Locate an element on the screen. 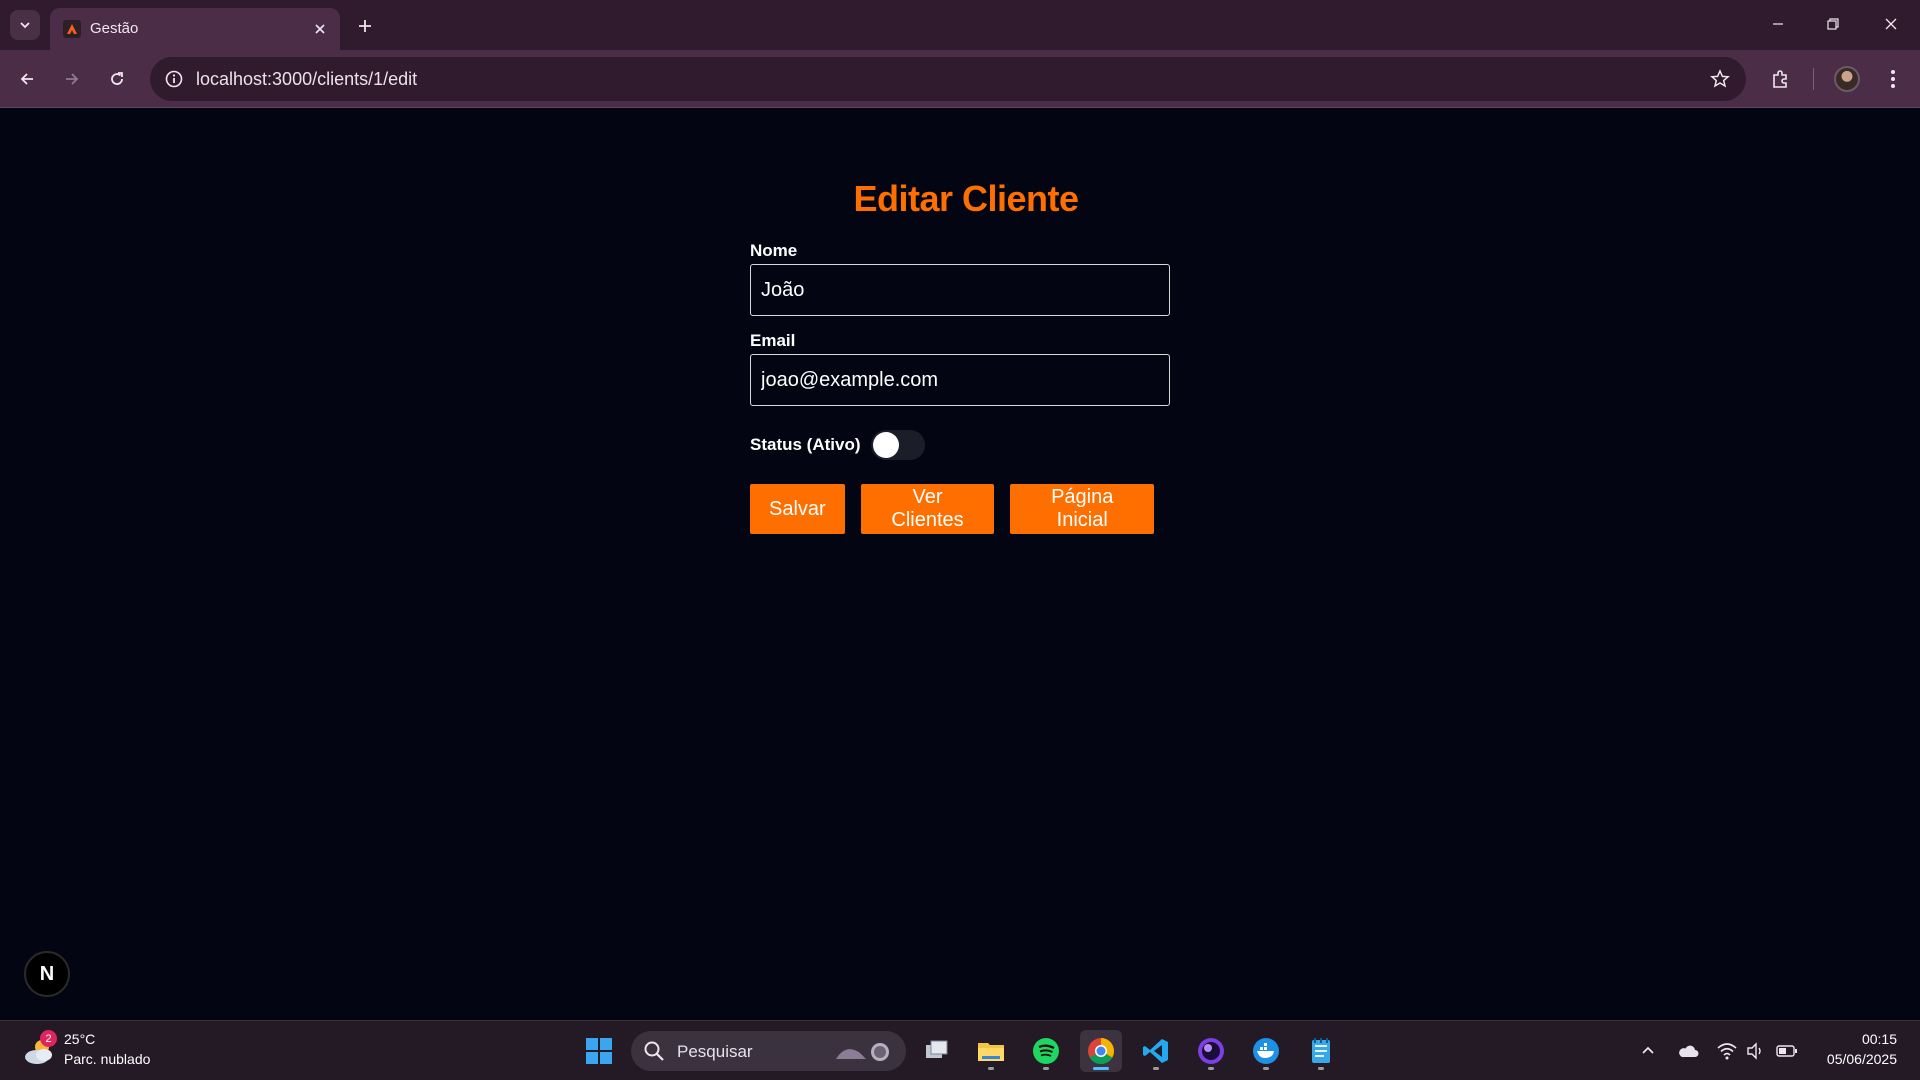  weather-temperature: 25°C is located at coordinates (80, 1039).